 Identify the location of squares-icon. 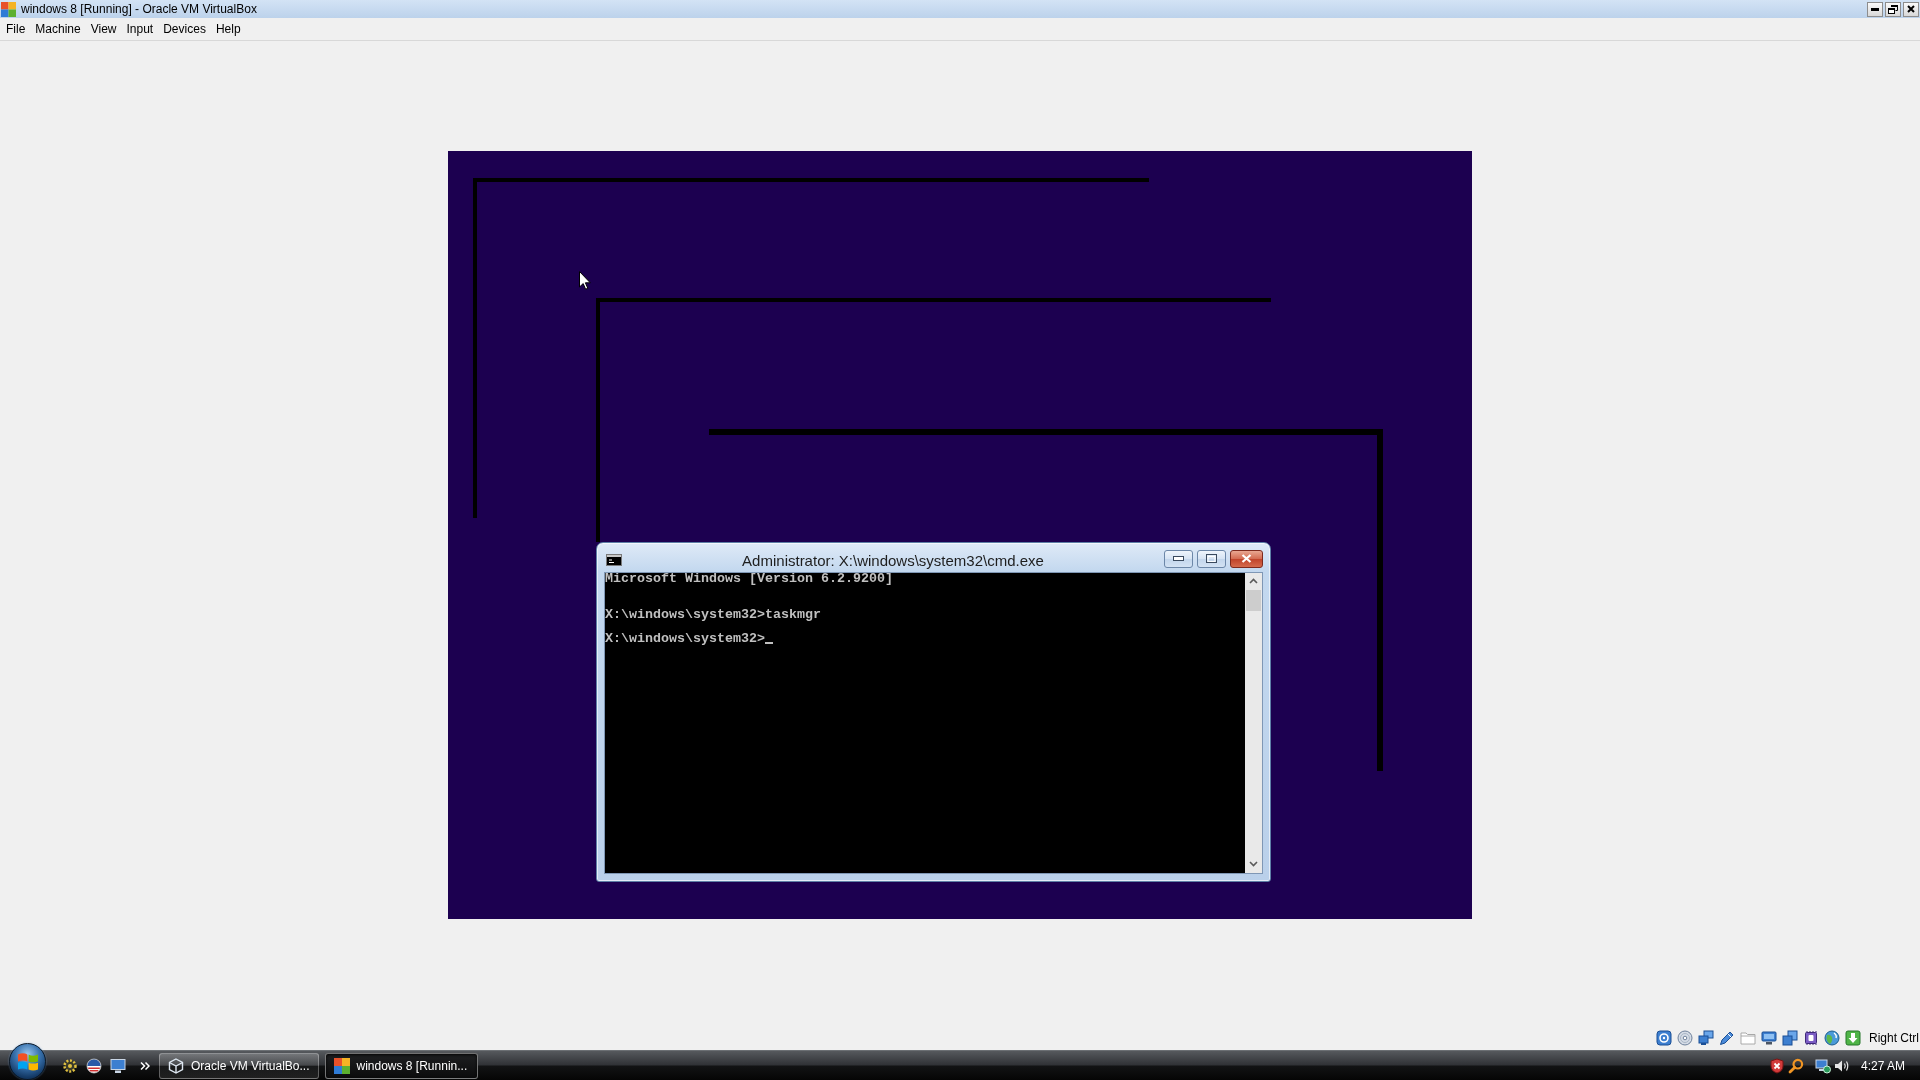
(1790, 1038).